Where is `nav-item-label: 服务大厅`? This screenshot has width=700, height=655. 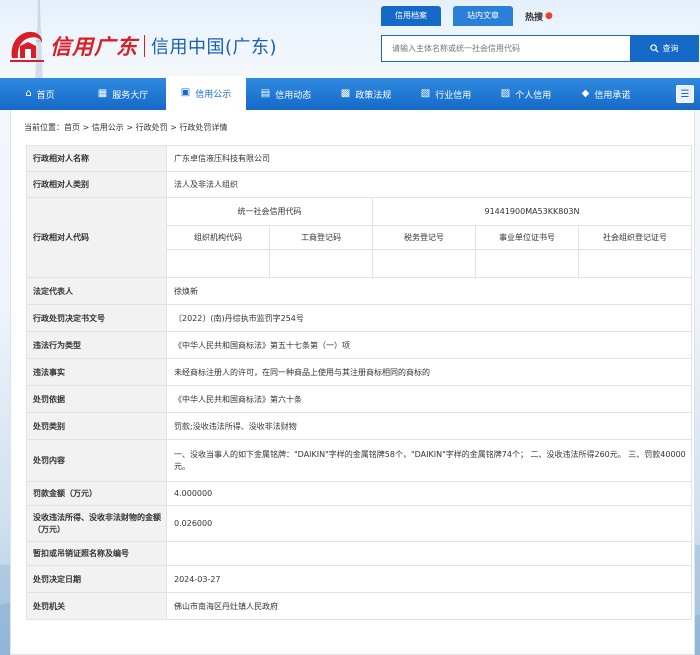 nav-item-label: 服务大厅 is located at coordinates (130, 95).